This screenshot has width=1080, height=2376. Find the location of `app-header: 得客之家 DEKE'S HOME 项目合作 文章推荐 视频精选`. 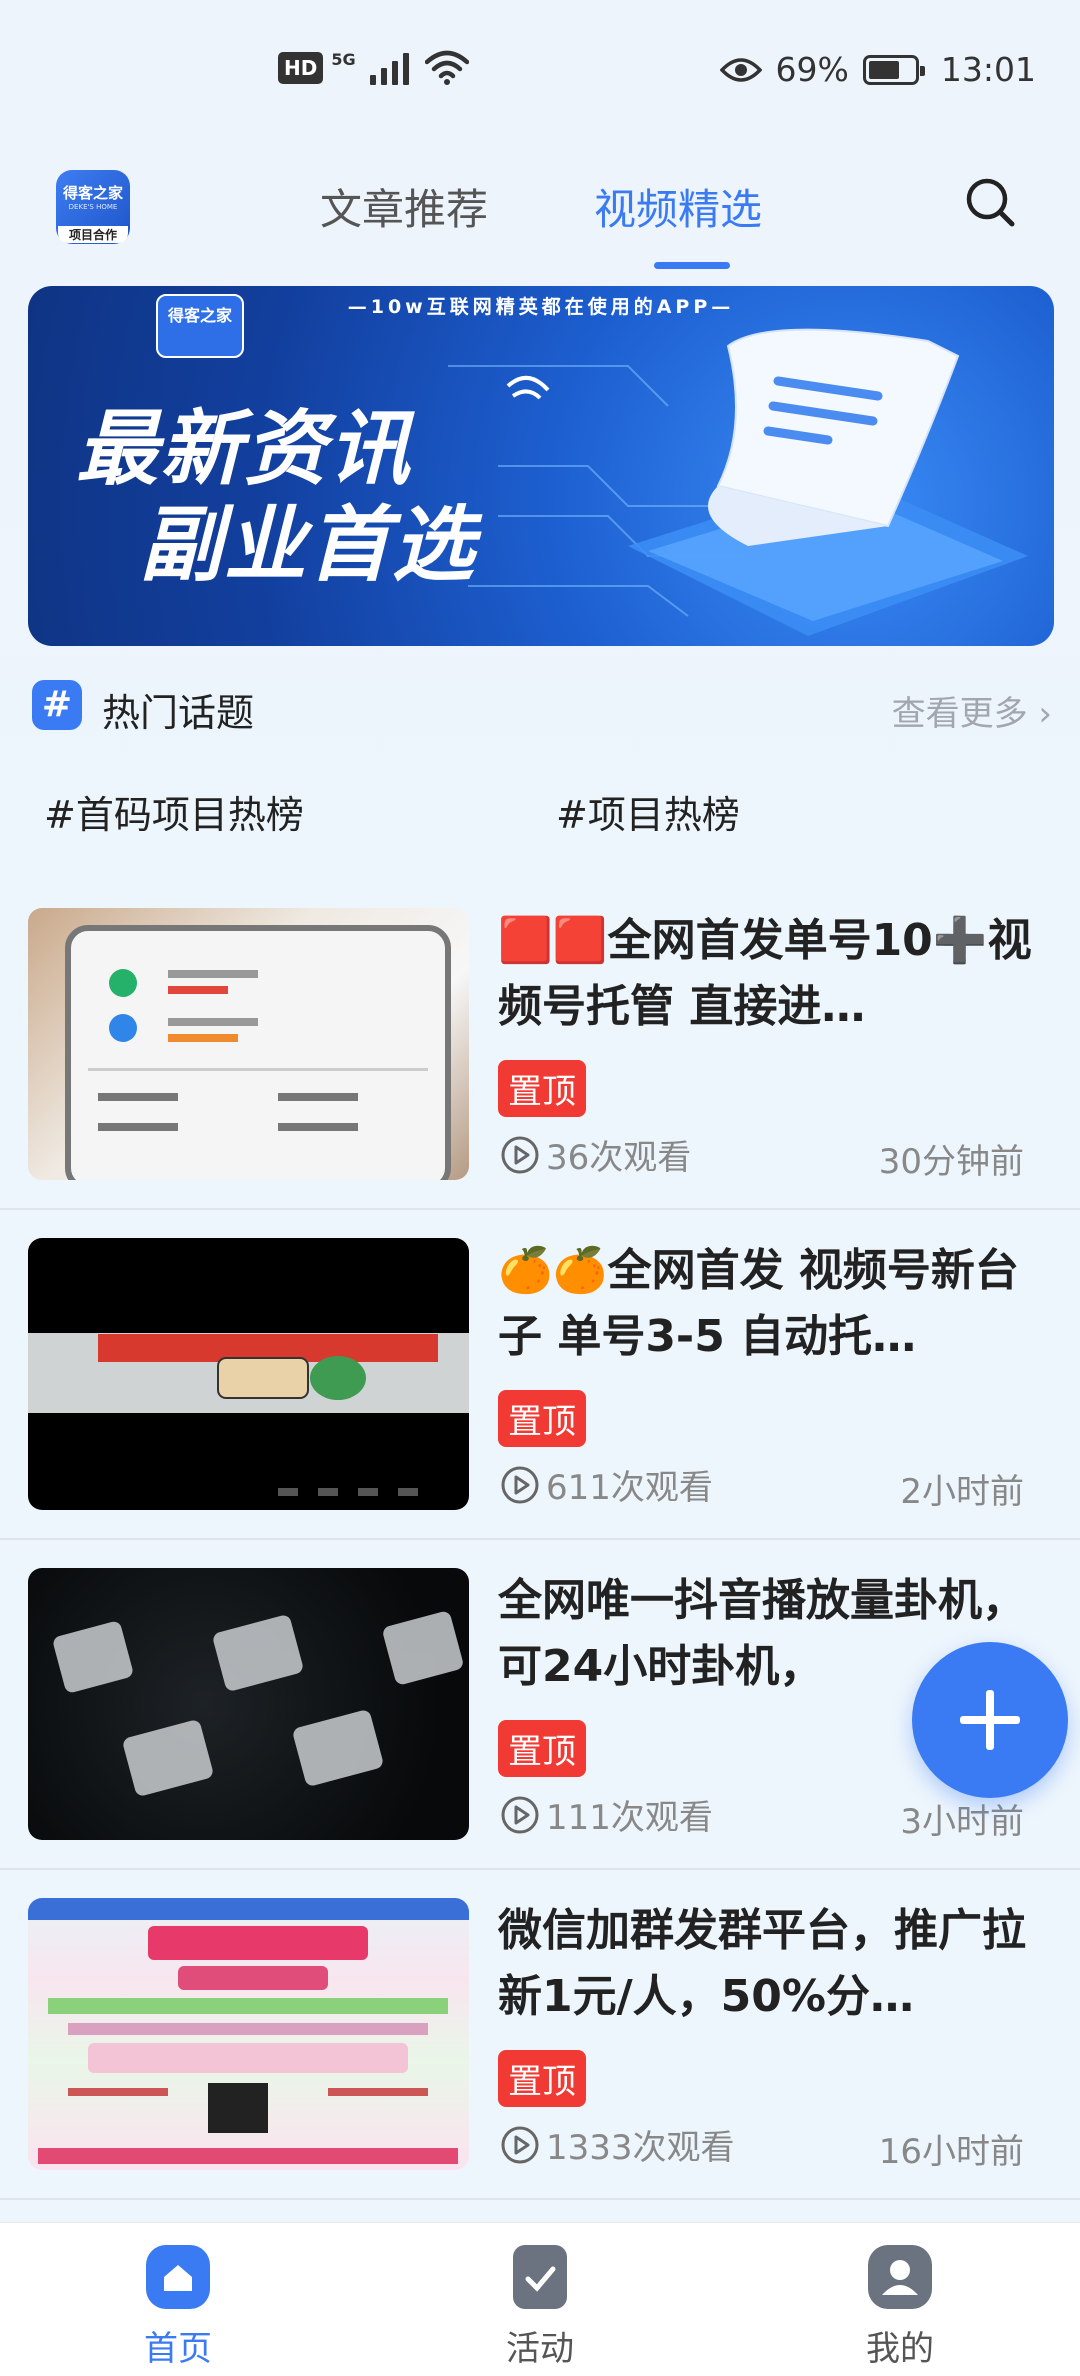

app-header: 得客之家 DEKE'S HOME 项目合作 文章推荐 视频精选 is located at coordinates (540, 205).